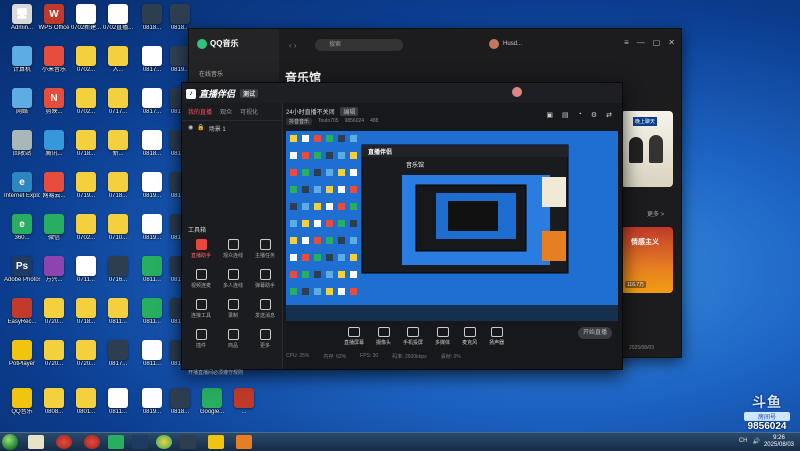 The width and height of the screenshot is (800, 451). What do you see at coordinates (496, 336) in the screenshot?
I see `zb-bottom-button: 扬声器` at bounding box center [496, 336].